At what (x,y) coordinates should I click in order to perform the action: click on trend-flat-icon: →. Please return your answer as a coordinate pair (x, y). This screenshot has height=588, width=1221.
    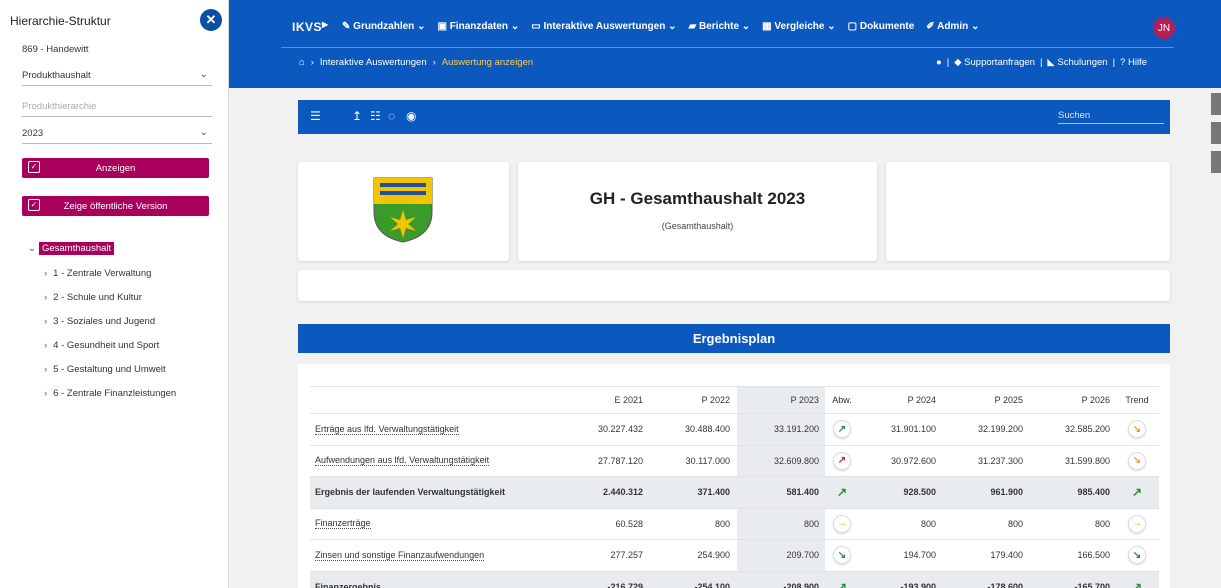
    Looking at the image, I should click on (1137, 523).